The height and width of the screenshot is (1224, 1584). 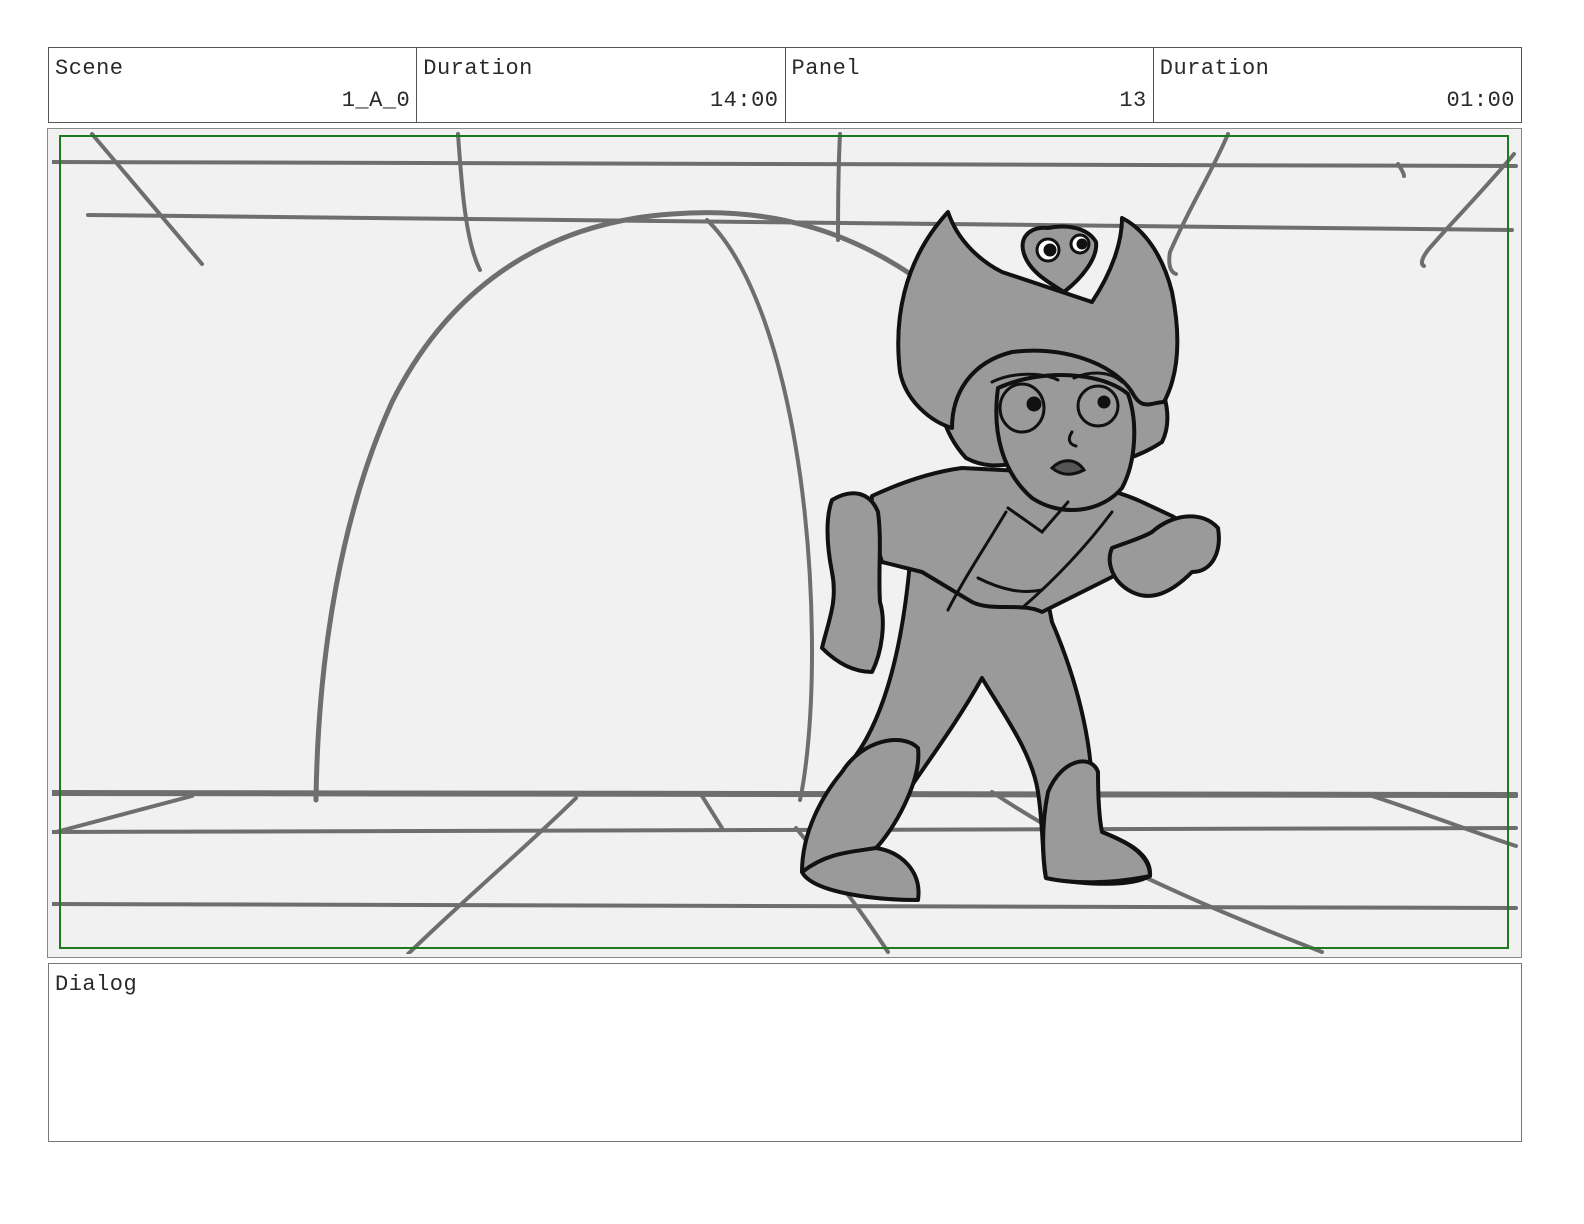 What do you see at coordinates (1337, 85) in the screenshot?
I see `panel-duration-cell: Duration 01:00` at bounding box center [1337, 85].